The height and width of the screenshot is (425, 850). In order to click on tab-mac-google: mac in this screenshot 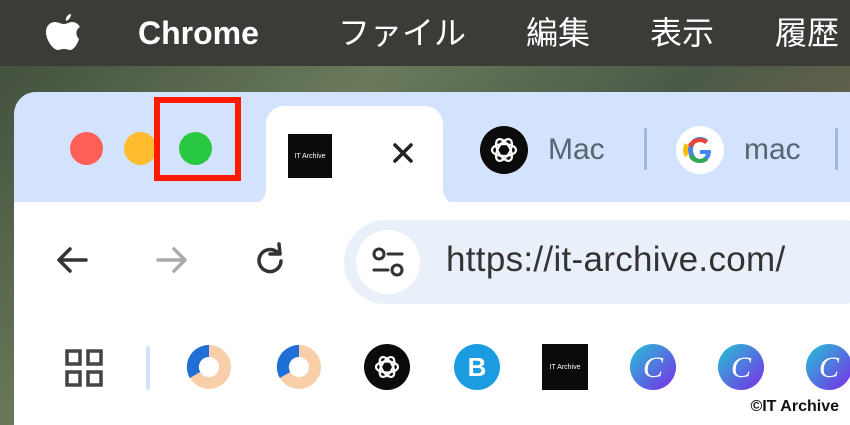, I will do `click(756, 150)`.